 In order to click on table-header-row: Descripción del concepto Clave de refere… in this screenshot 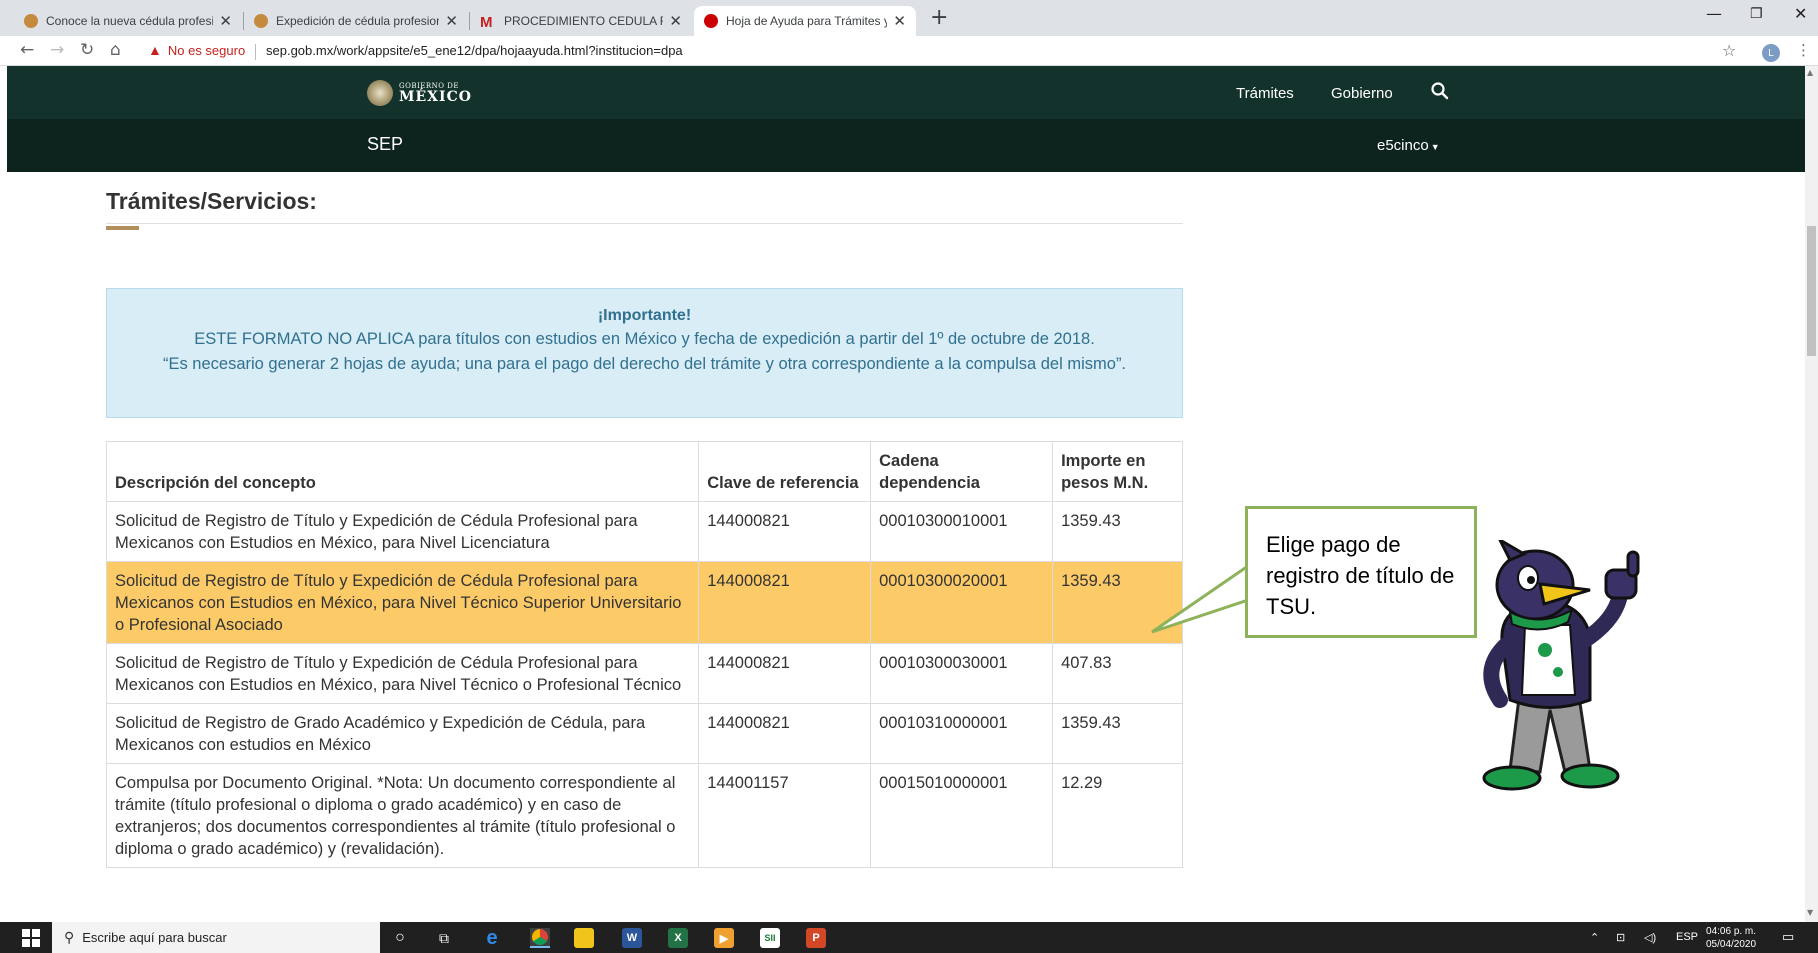, I will do `click(644, 471)`.